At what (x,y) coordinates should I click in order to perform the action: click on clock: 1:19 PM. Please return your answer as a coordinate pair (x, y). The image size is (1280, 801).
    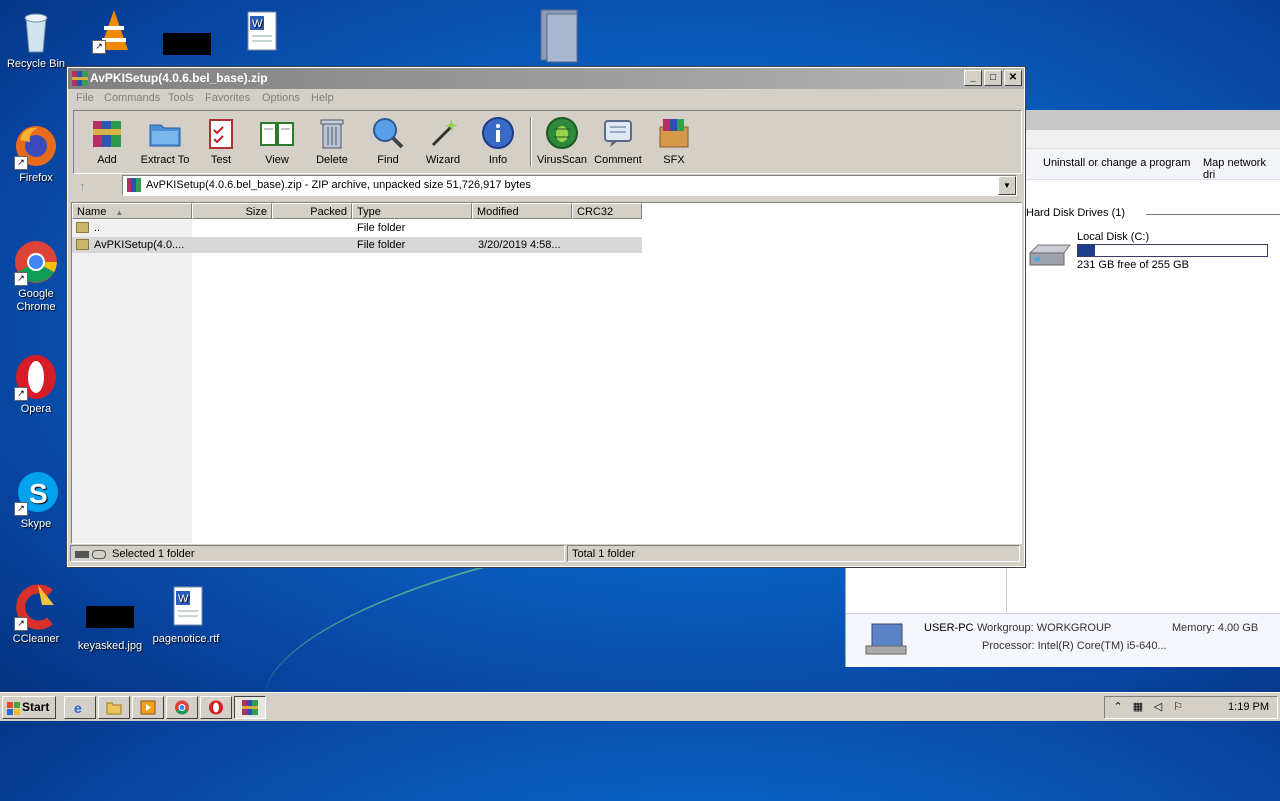
    Looking at the image, I should click on (1248, 707).